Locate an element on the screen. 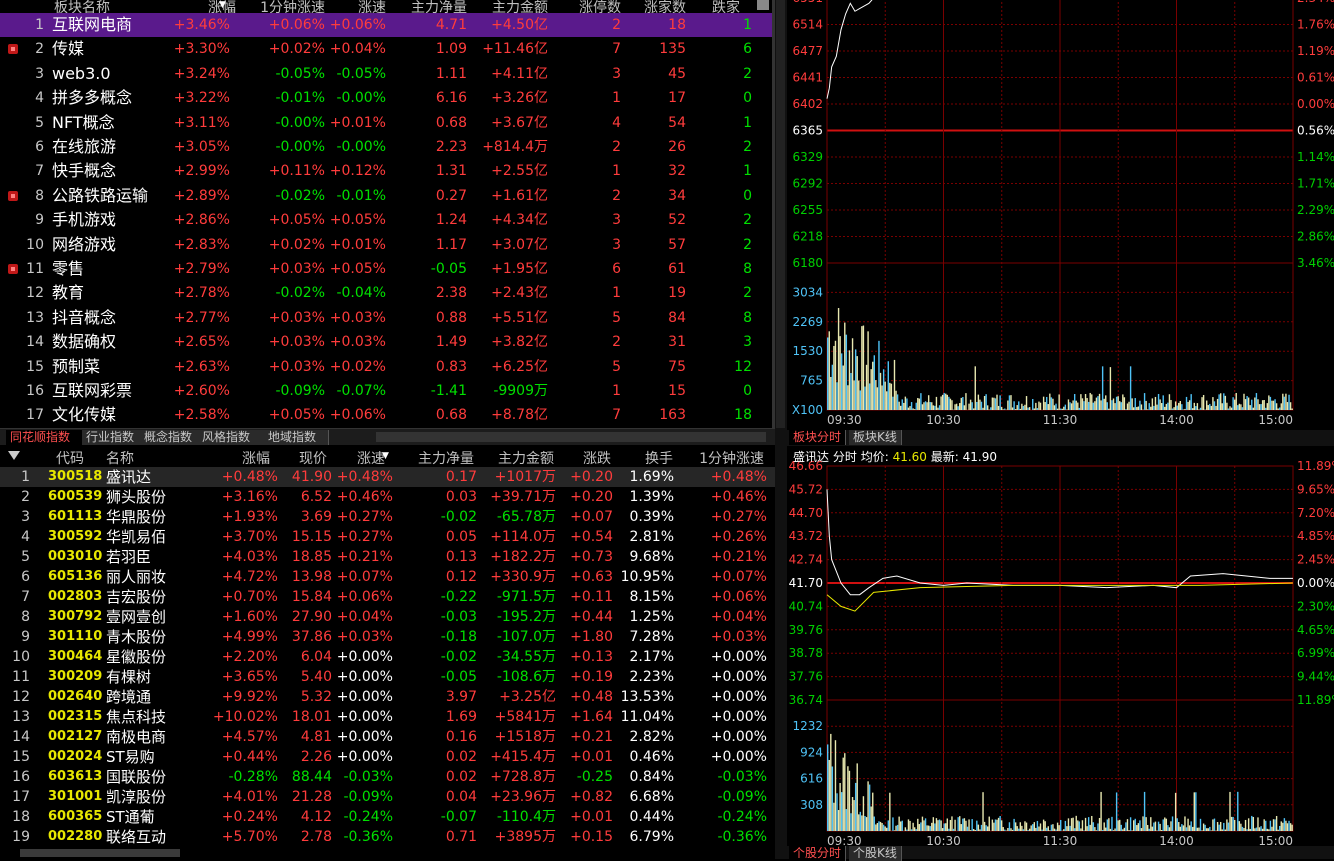 The height and width of the screenshot is (861, 1334). sector-row-change: +3.11% is located at coordinates (190, 123).